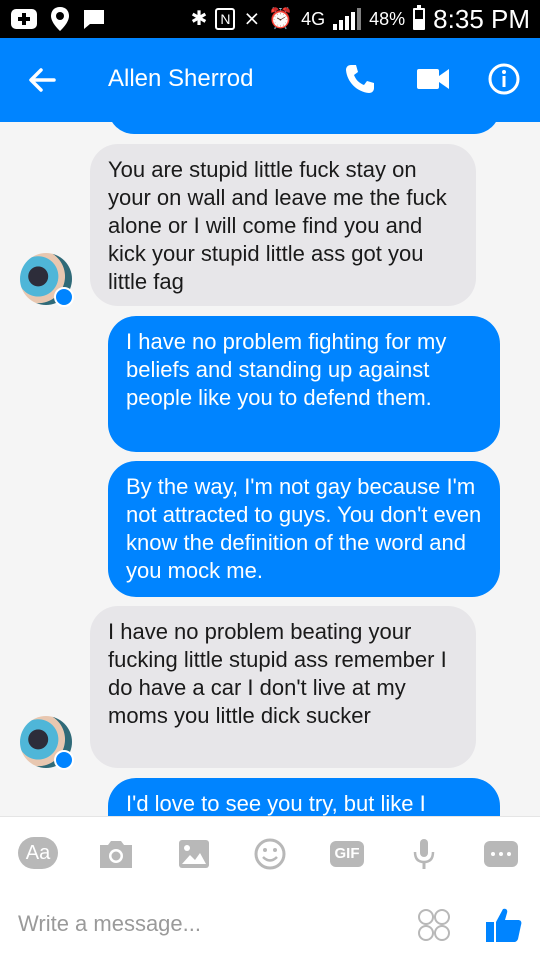 This screenshot has height=961, width=540. Describe the element at coordinates (281, 19) in the screenshot. I see `alarm-icon: ⏰` at that location.